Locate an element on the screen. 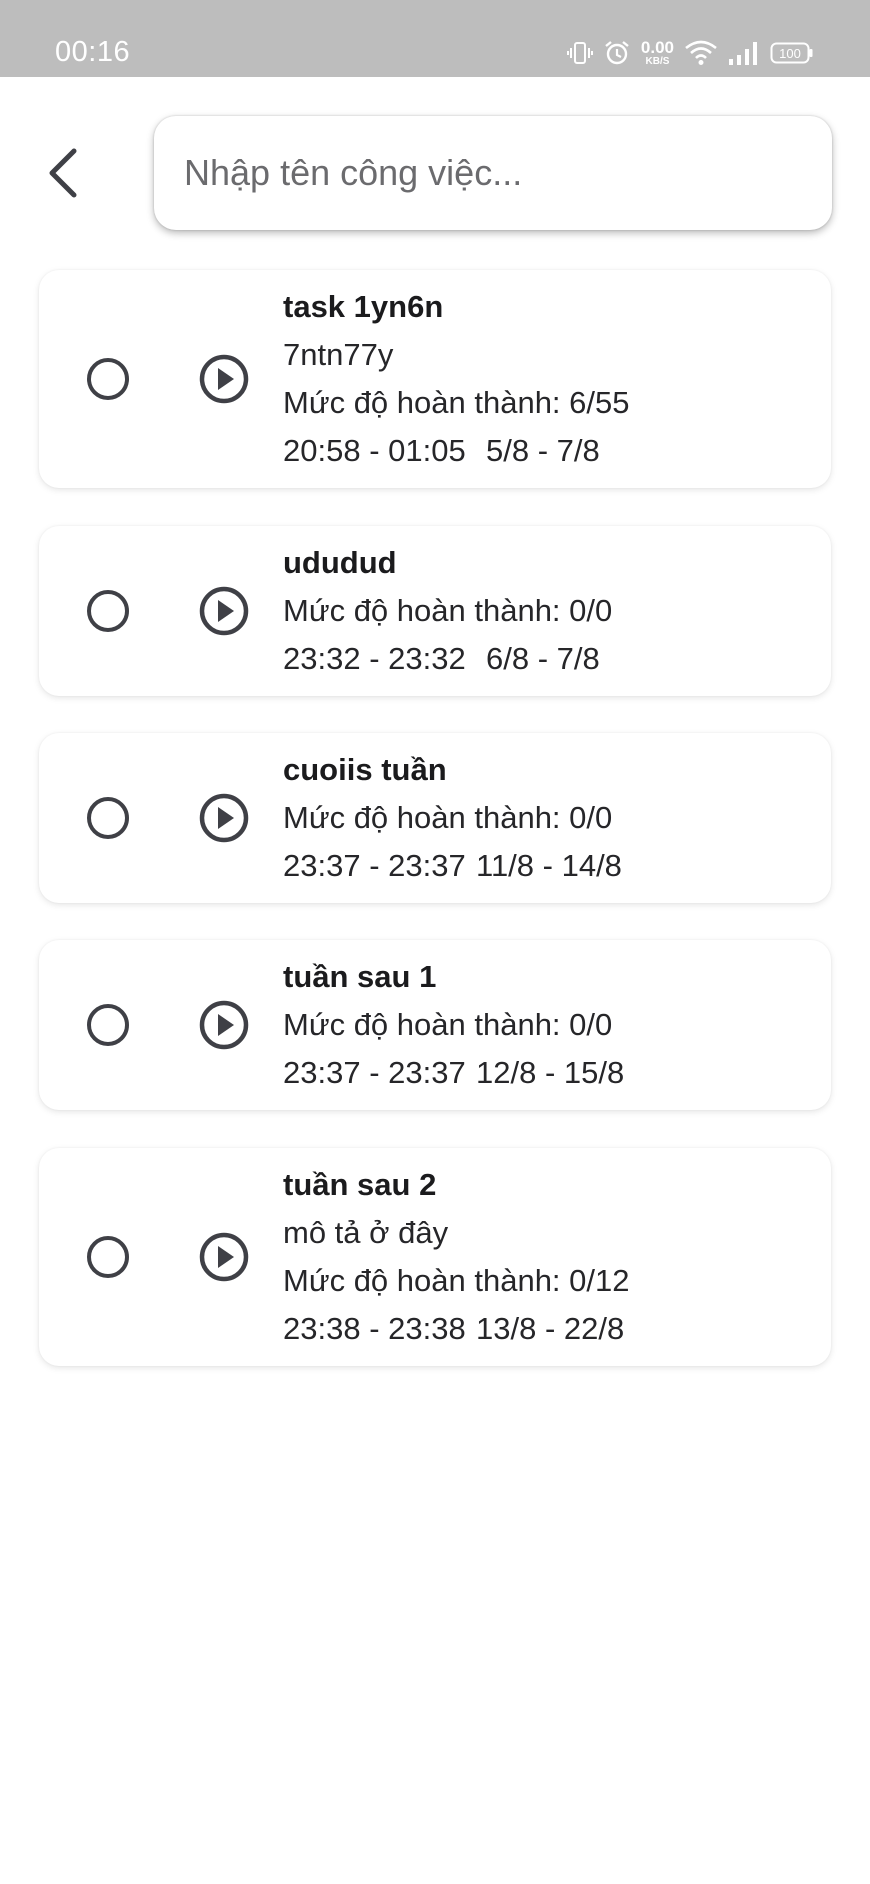 This screenshot has height=1884, width=870. task-time-range: 23:38 - 23:38 is located at coordinates (374, 1328).